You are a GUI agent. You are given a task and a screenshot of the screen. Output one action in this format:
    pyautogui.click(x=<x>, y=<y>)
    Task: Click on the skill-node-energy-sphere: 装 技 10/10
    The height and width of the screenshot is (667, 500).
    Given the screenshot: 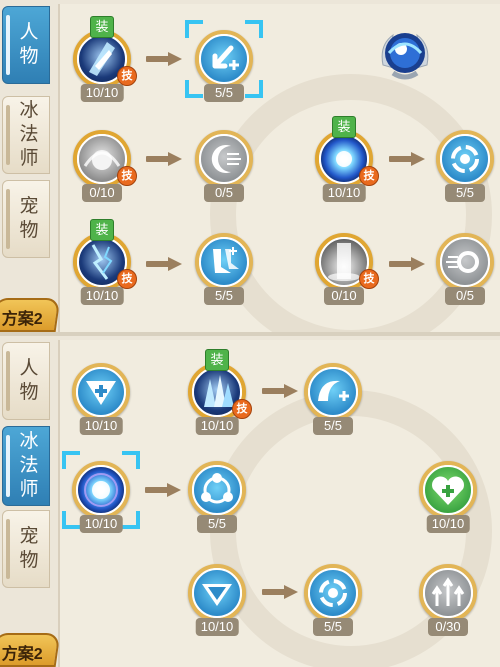 What is the action you would take?
    pyautogui.click(x=347, y=159)
    